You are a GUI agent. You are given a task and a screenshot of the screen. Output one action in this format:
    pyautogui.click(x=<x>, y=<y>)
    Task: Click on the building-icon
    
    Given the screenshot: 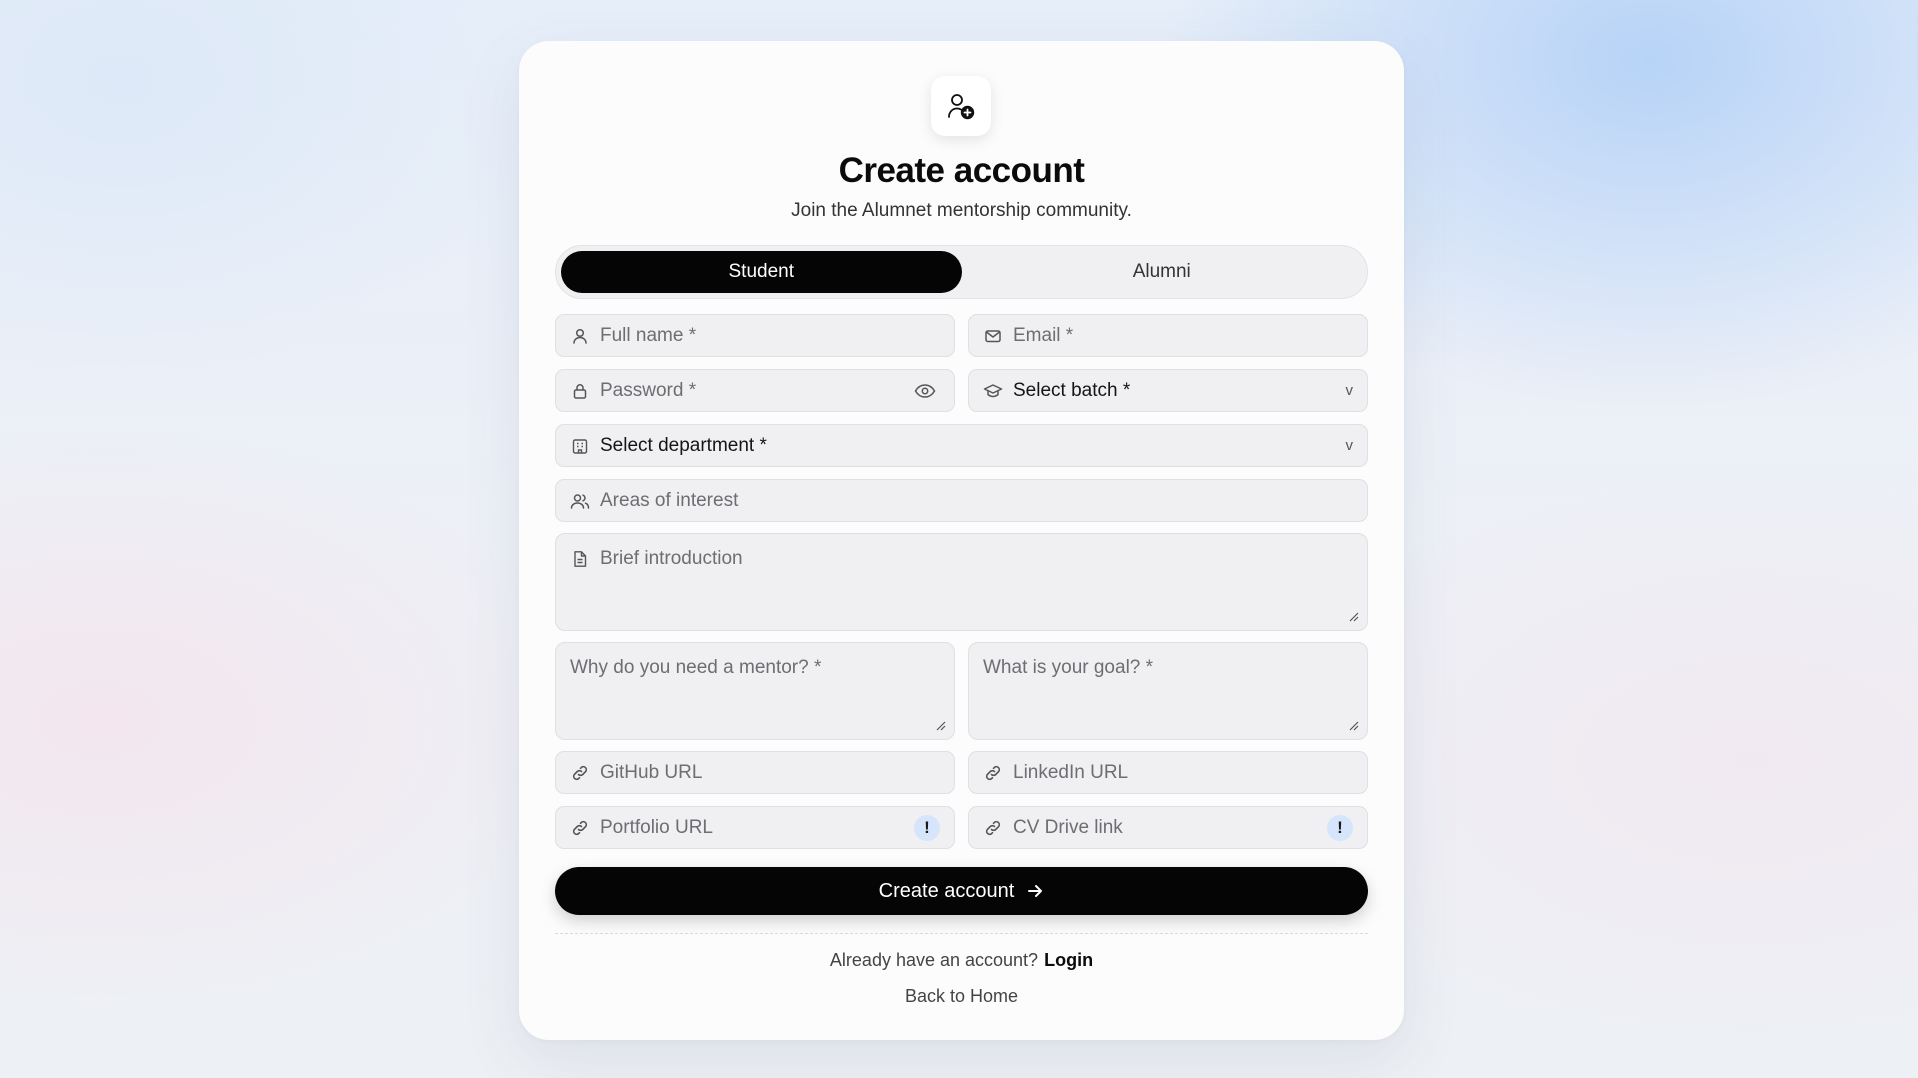 What is the action you would take?
    pyautogui.click(x=580, y=446)
    